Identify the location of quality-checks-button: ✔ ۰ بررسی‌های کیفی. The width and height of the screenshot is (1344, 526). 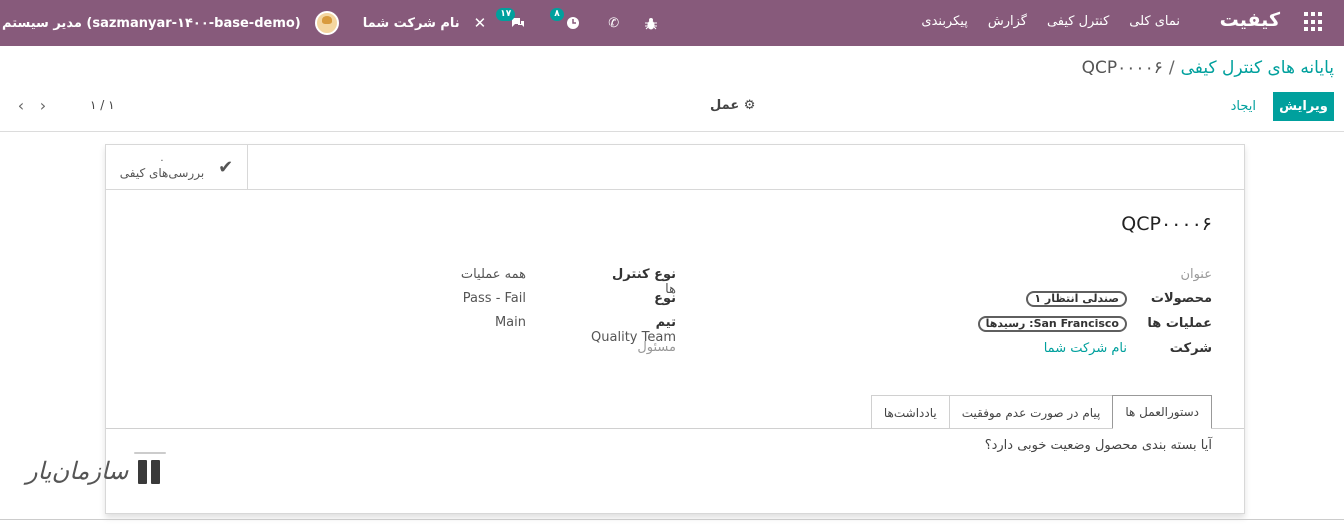
(177, 167).